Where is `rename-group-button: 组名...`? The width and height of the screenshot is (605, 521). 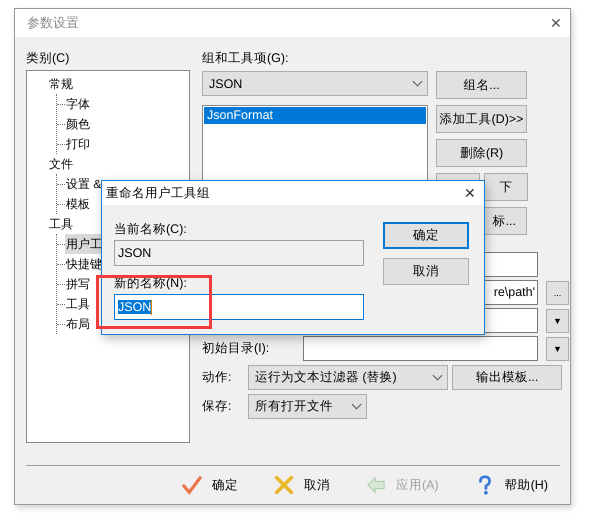
rename-group-button: 组名... is located at coordinates (481, 85).